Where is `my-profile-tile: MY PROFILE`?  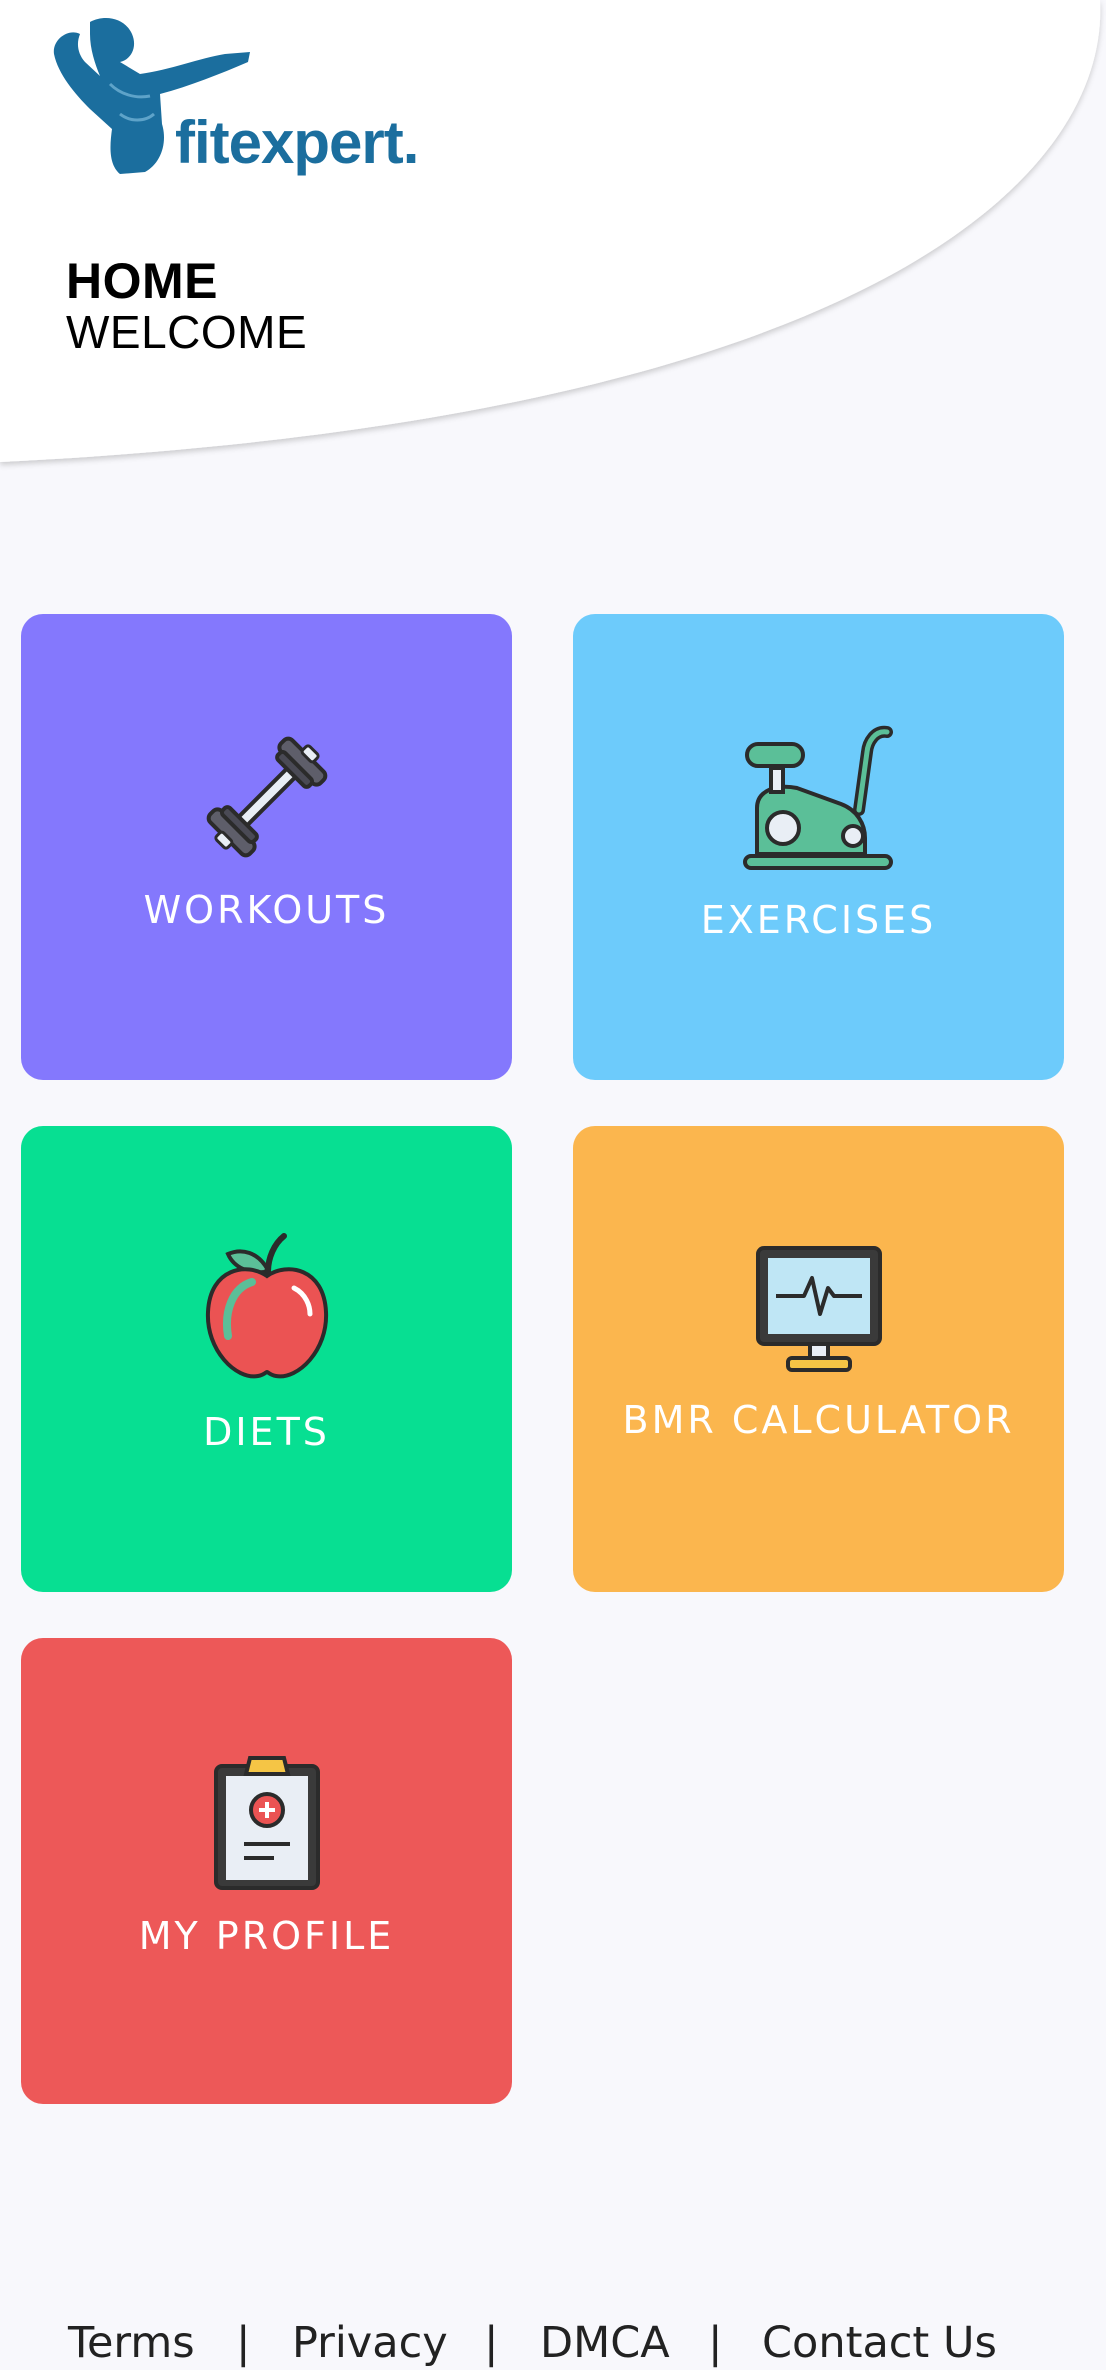 my-profile-tile: MY PROFILE is located at coordinates (266, 1871).